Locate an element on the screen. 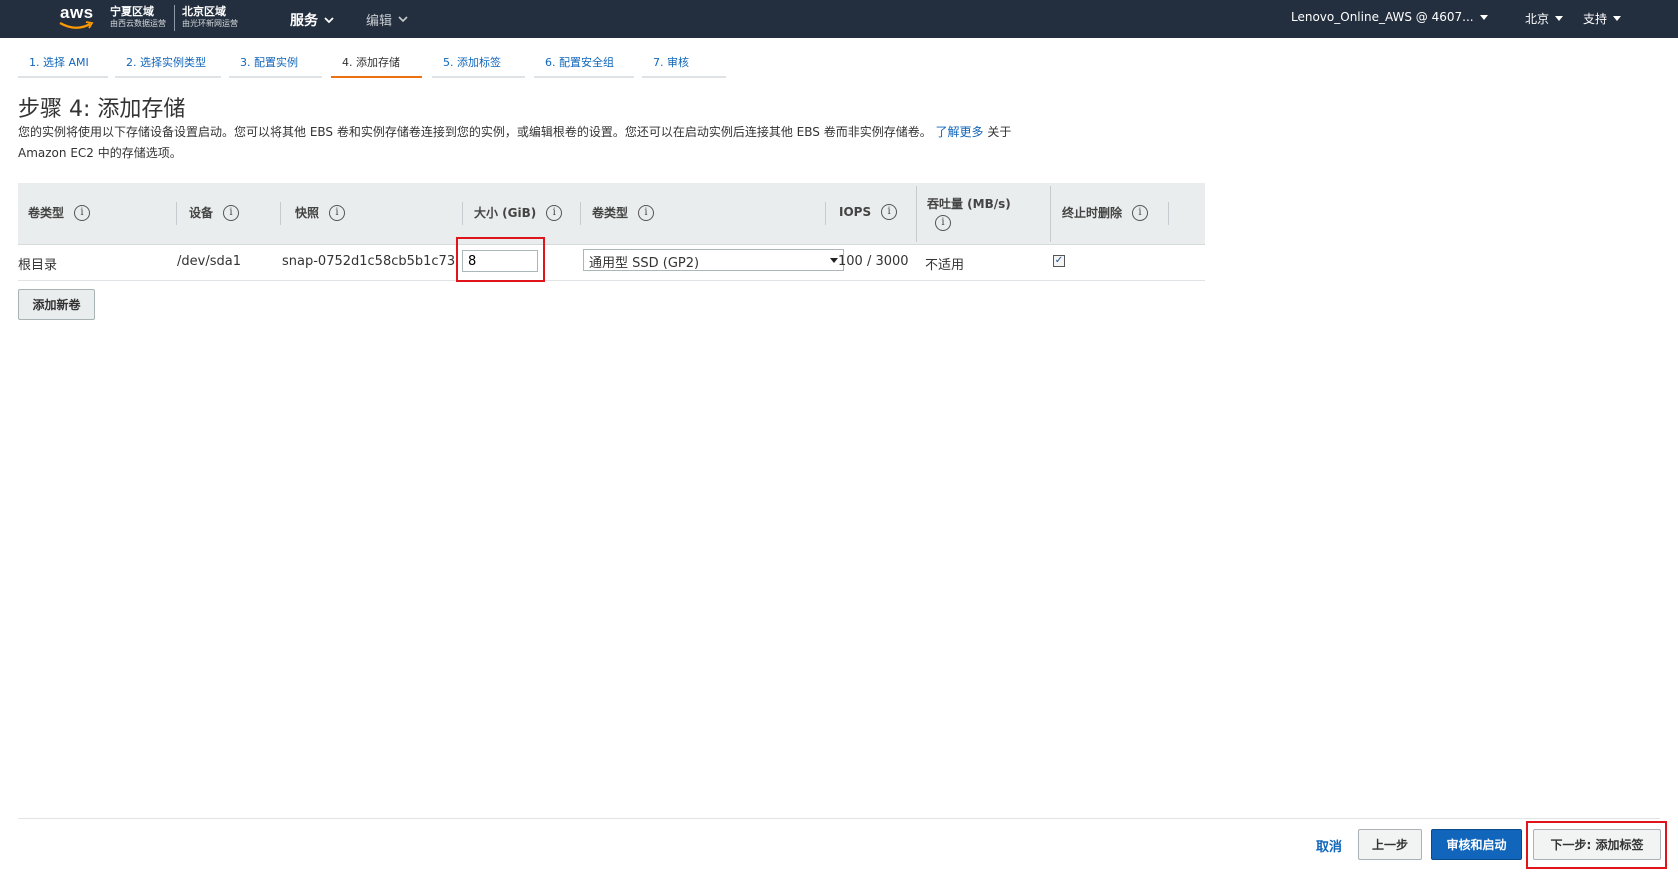 Image resolution: width=1678 pixels, height=875 pixels. volume-type-select: 通用型 SSD (GP2) is located at coordinates (713, 260).